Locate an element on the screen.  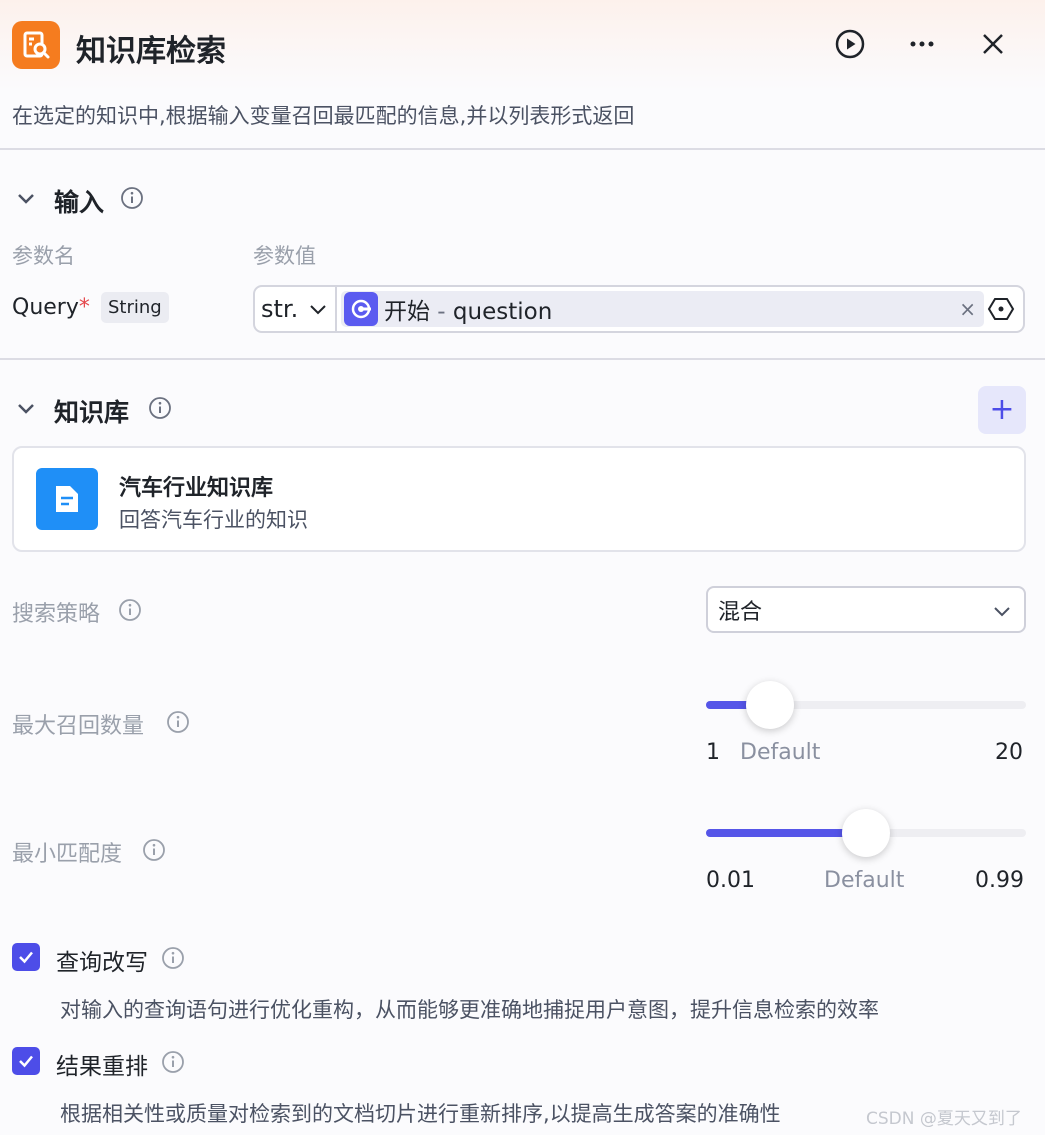
max-recall-max: 20 is located at coordinates (1009, 752).